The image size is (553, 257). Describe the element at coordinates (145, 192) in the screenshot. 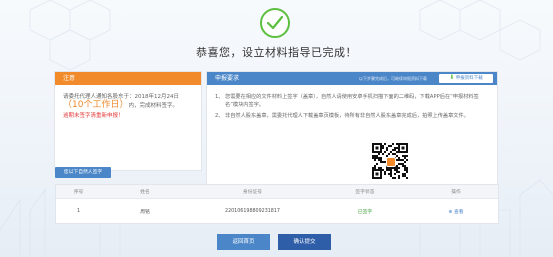

I see `column-header: 姓名` at that location.